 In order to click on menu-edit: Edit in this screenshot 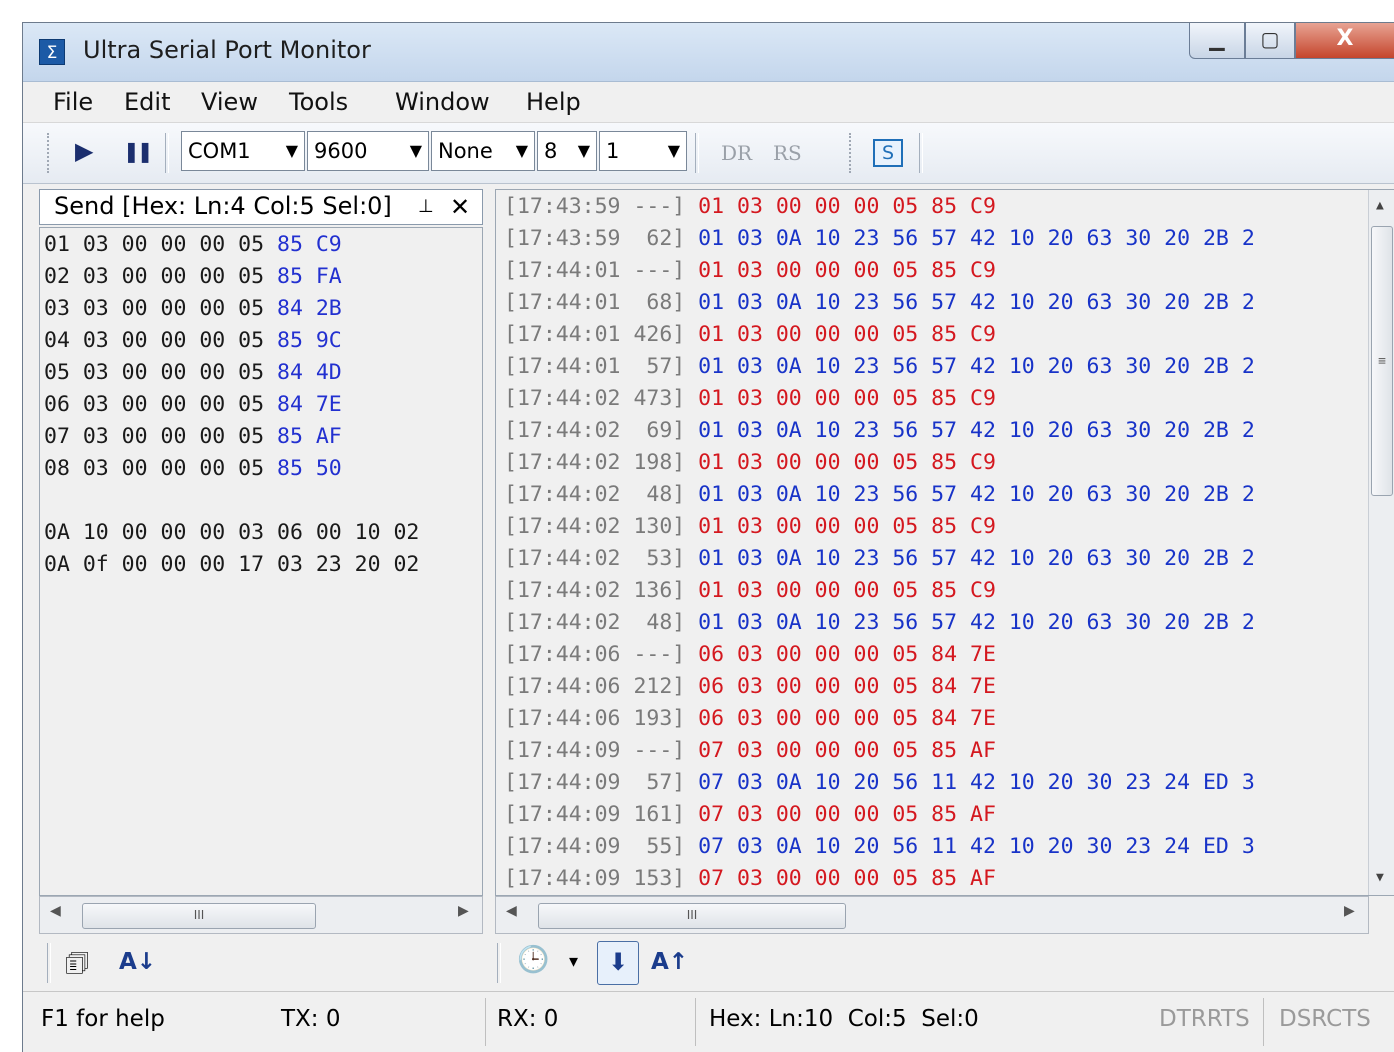, I will do `click(147, 102)`.